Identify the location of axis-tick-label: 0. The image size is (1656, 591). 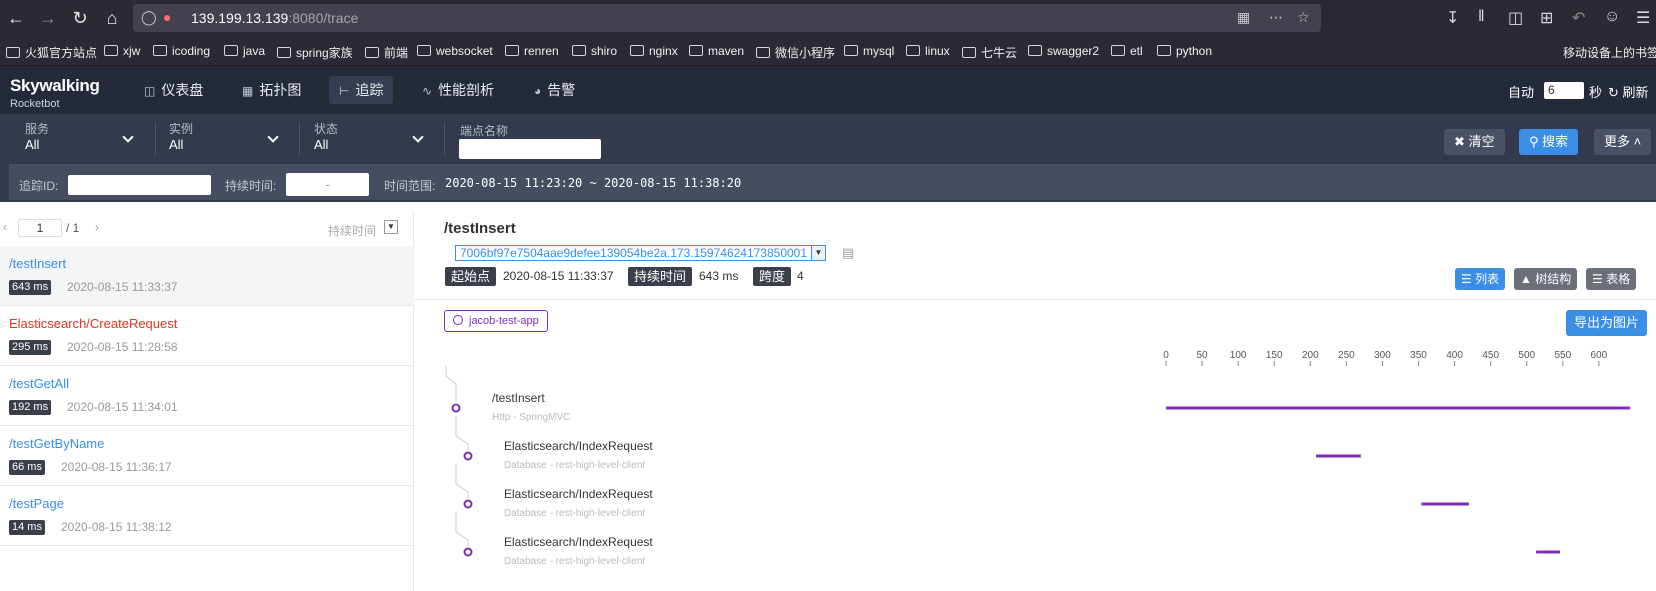
(1166, 355).